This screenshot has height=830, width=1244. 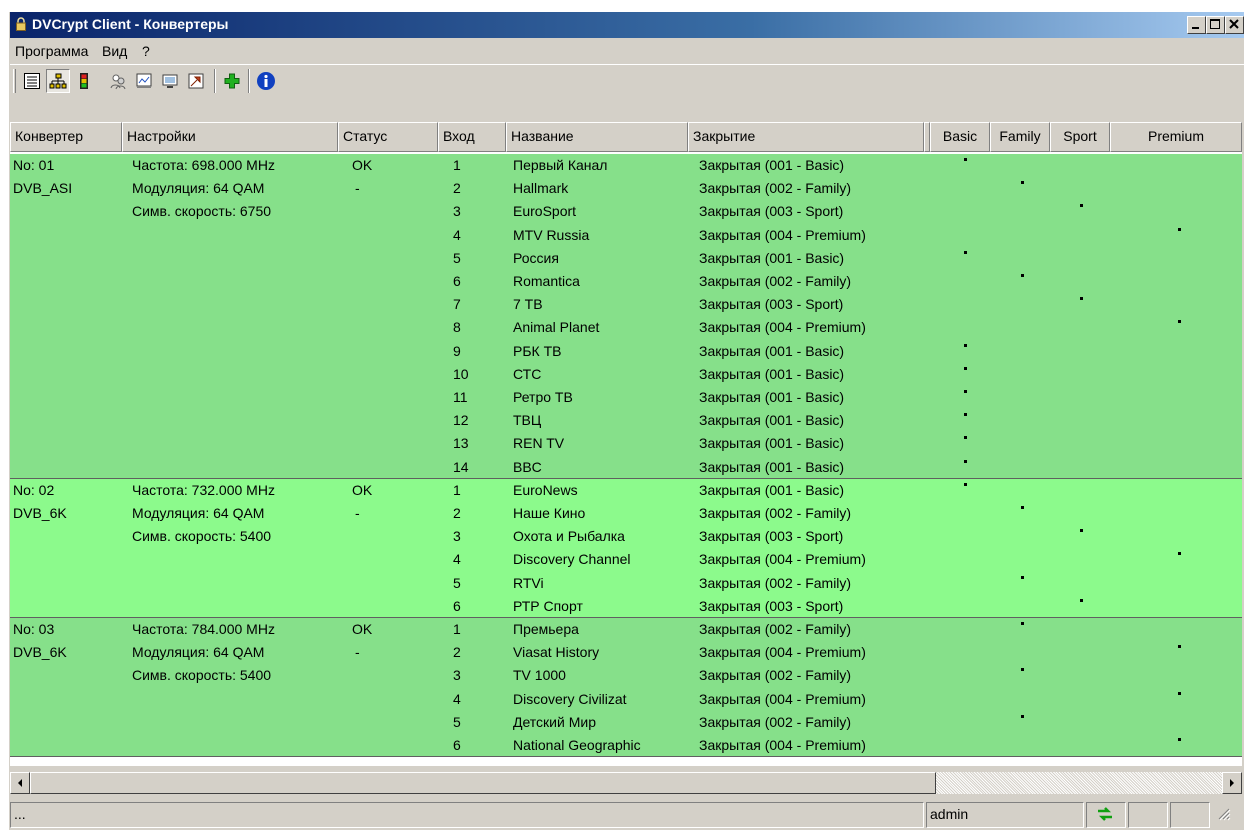 I want to click on channel-name: Детский Мир, so click(x=554, y=722).